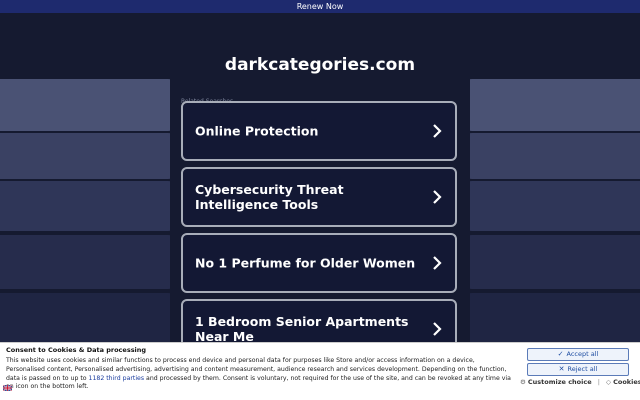 The height and width of the screenshot is (400, 640). Describe the element at coordinates (561, 369) in the screenshot. I see `close-icon: ✕` at that location.